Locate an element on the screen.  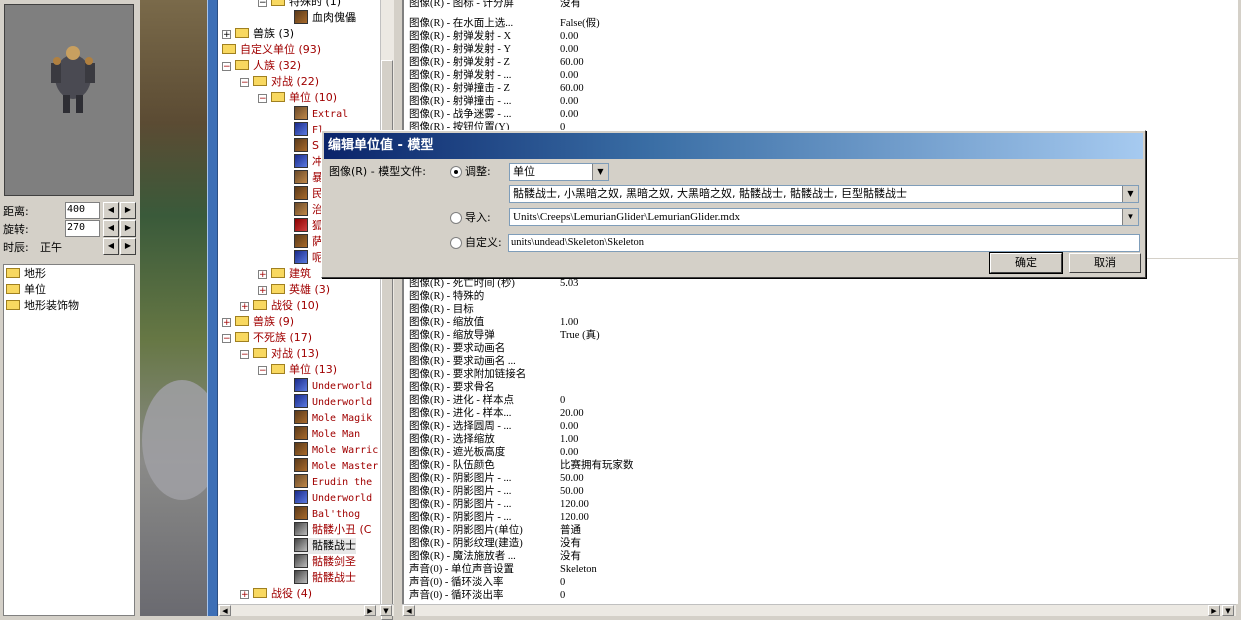
tree-node-flesh-golem: 血肉傀儡 is located at coordinates (325, 18).